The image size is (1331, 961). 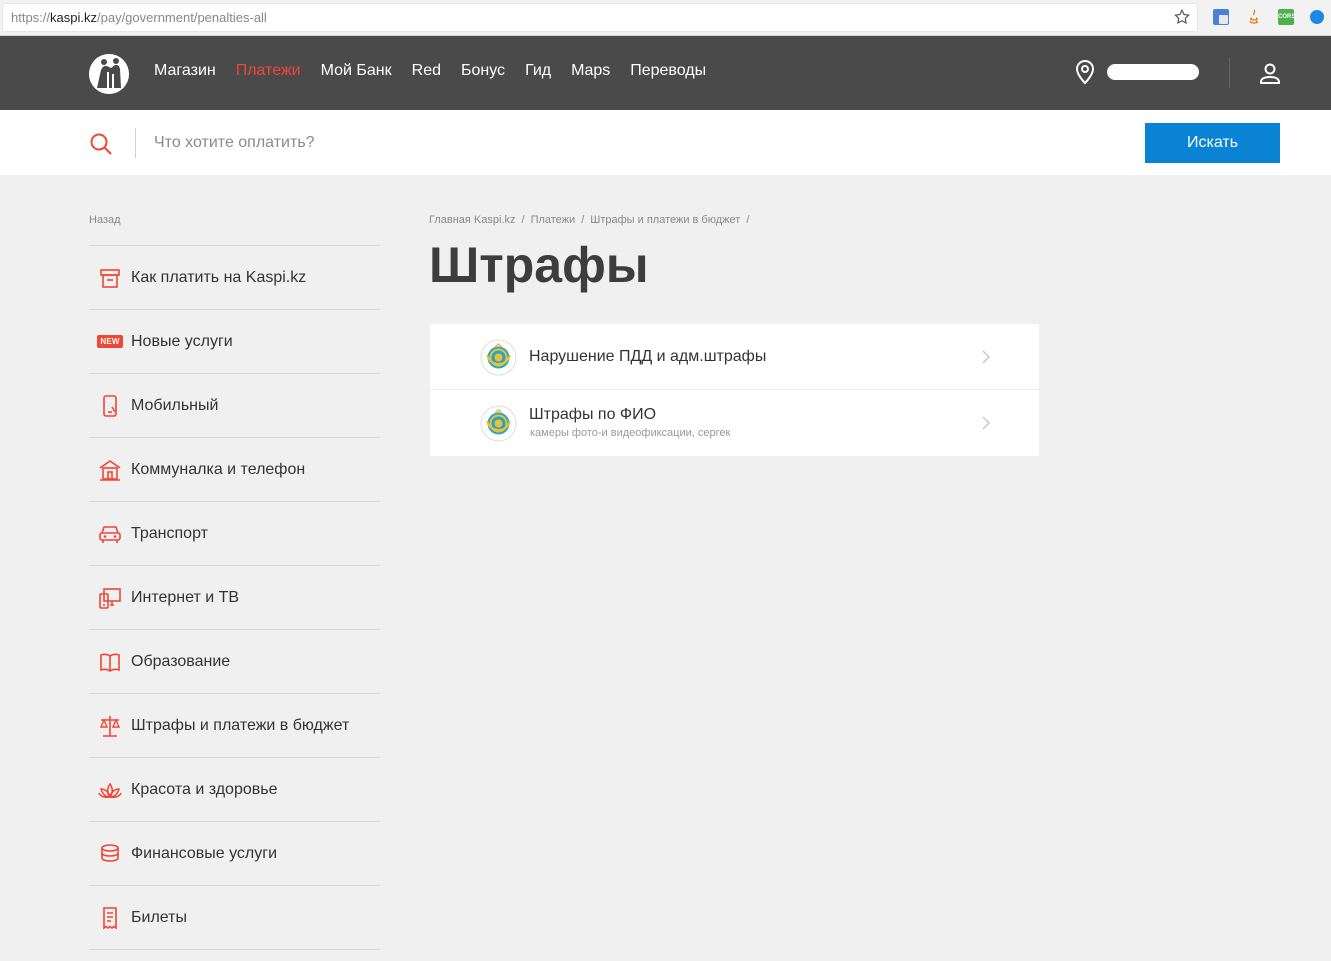 I want to click on nav-divider, so click(x=1229, y=73).